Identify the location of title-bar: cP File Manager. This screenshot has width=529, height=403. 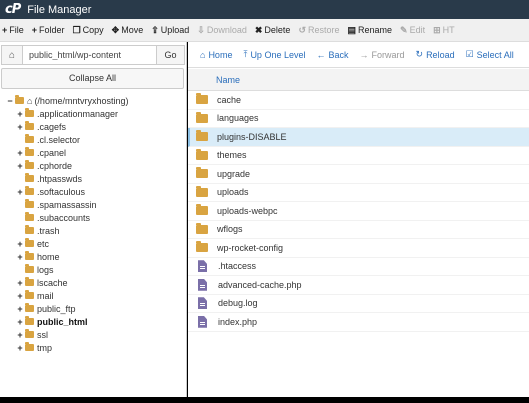
(264, 9).